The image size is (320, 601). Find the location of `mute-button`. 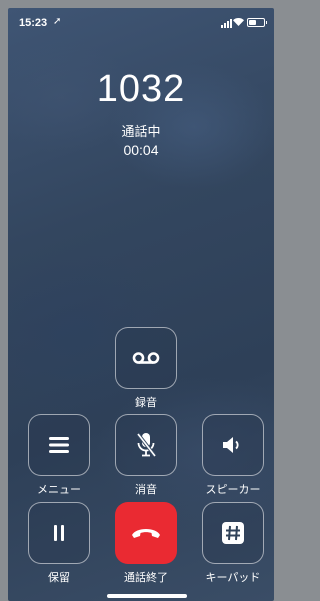

mute-button is located at coordinates (146, 445).